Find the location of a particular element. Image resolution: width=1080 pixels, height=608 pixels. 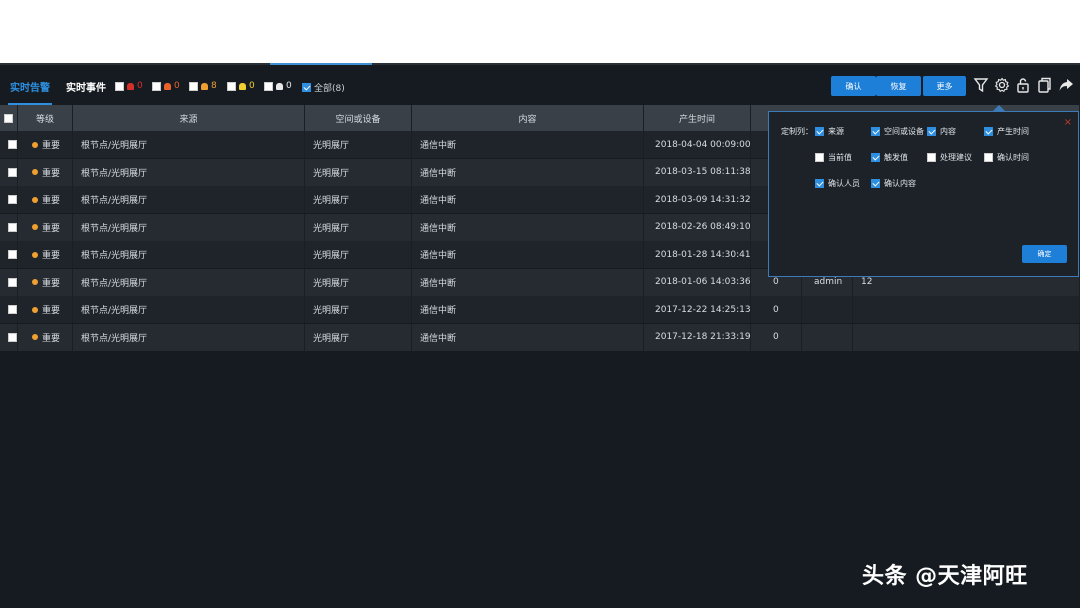

header-space: 空间或设备 is located at coordinates (358, 118).